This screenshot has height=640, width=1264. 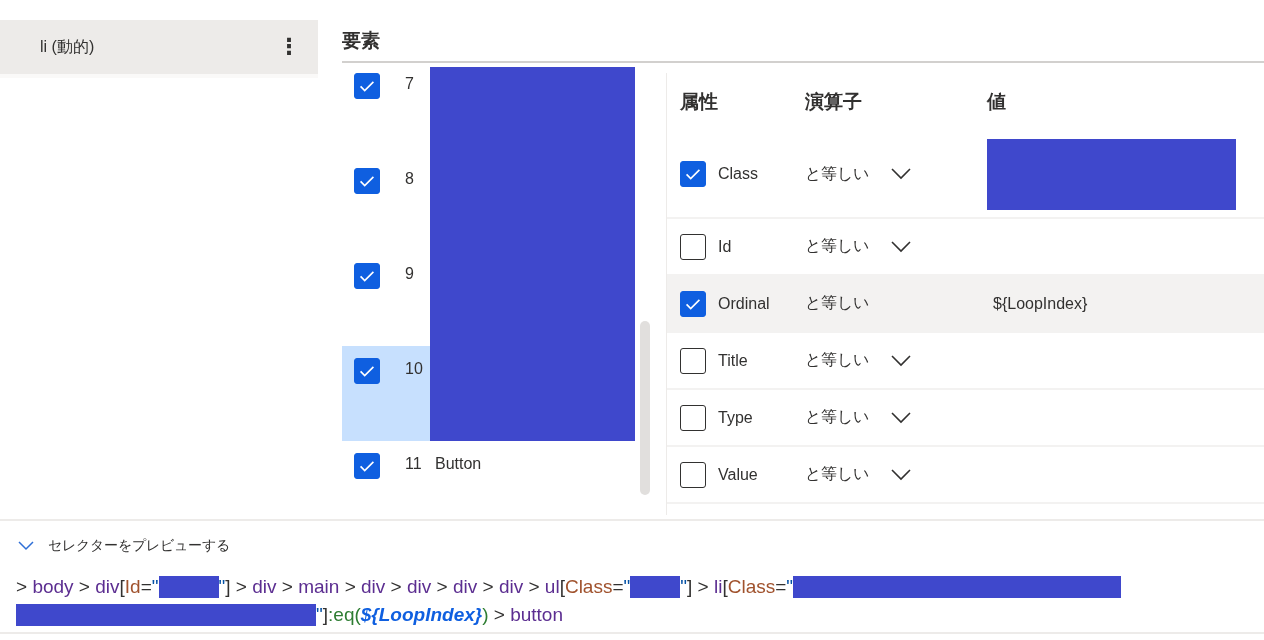 What do you see at coordinates (965, 175) in the screenshot?
I see `attribute-row: Class と等しい` at bounding box center [965, 175].